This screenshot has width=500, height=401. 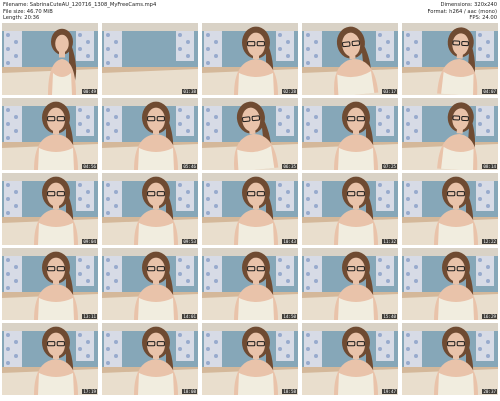 What do you see at coordinates (389, 316) in the screenshot?
I see `timestamp-label: 15:40` at bounding box center [389, 316].